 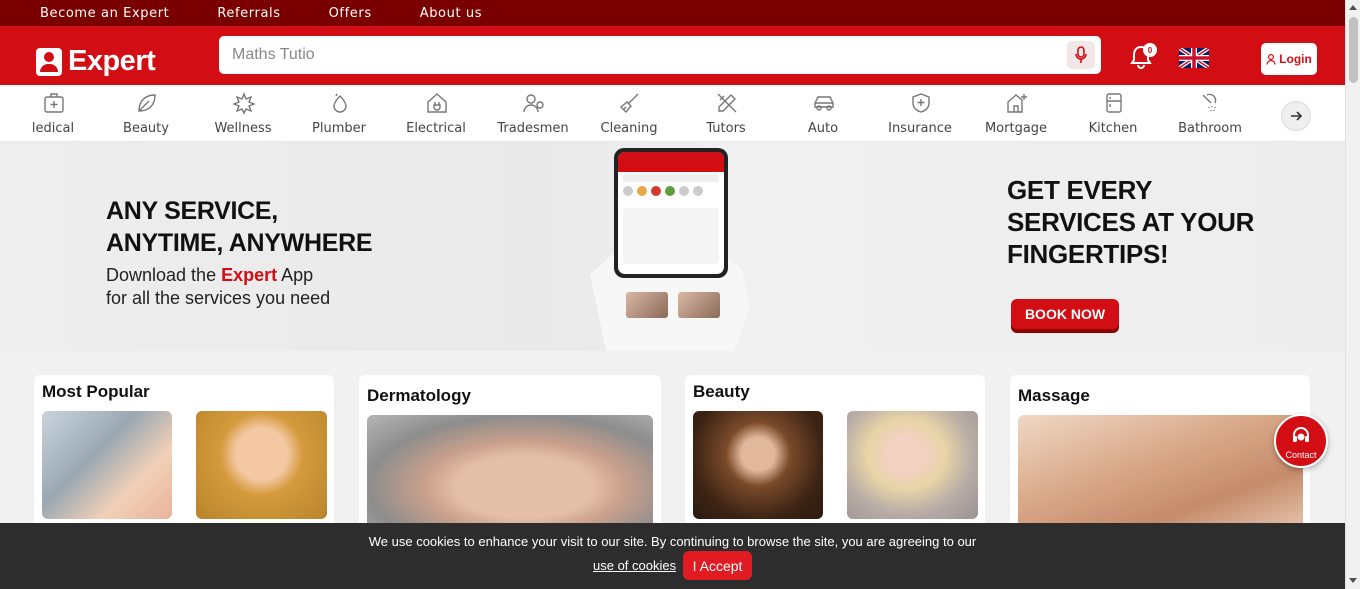 What do you see at coordinates (146, 113) in the screenshot?
I see `category-beauty: Beauty` at bounding box center [146, 113].